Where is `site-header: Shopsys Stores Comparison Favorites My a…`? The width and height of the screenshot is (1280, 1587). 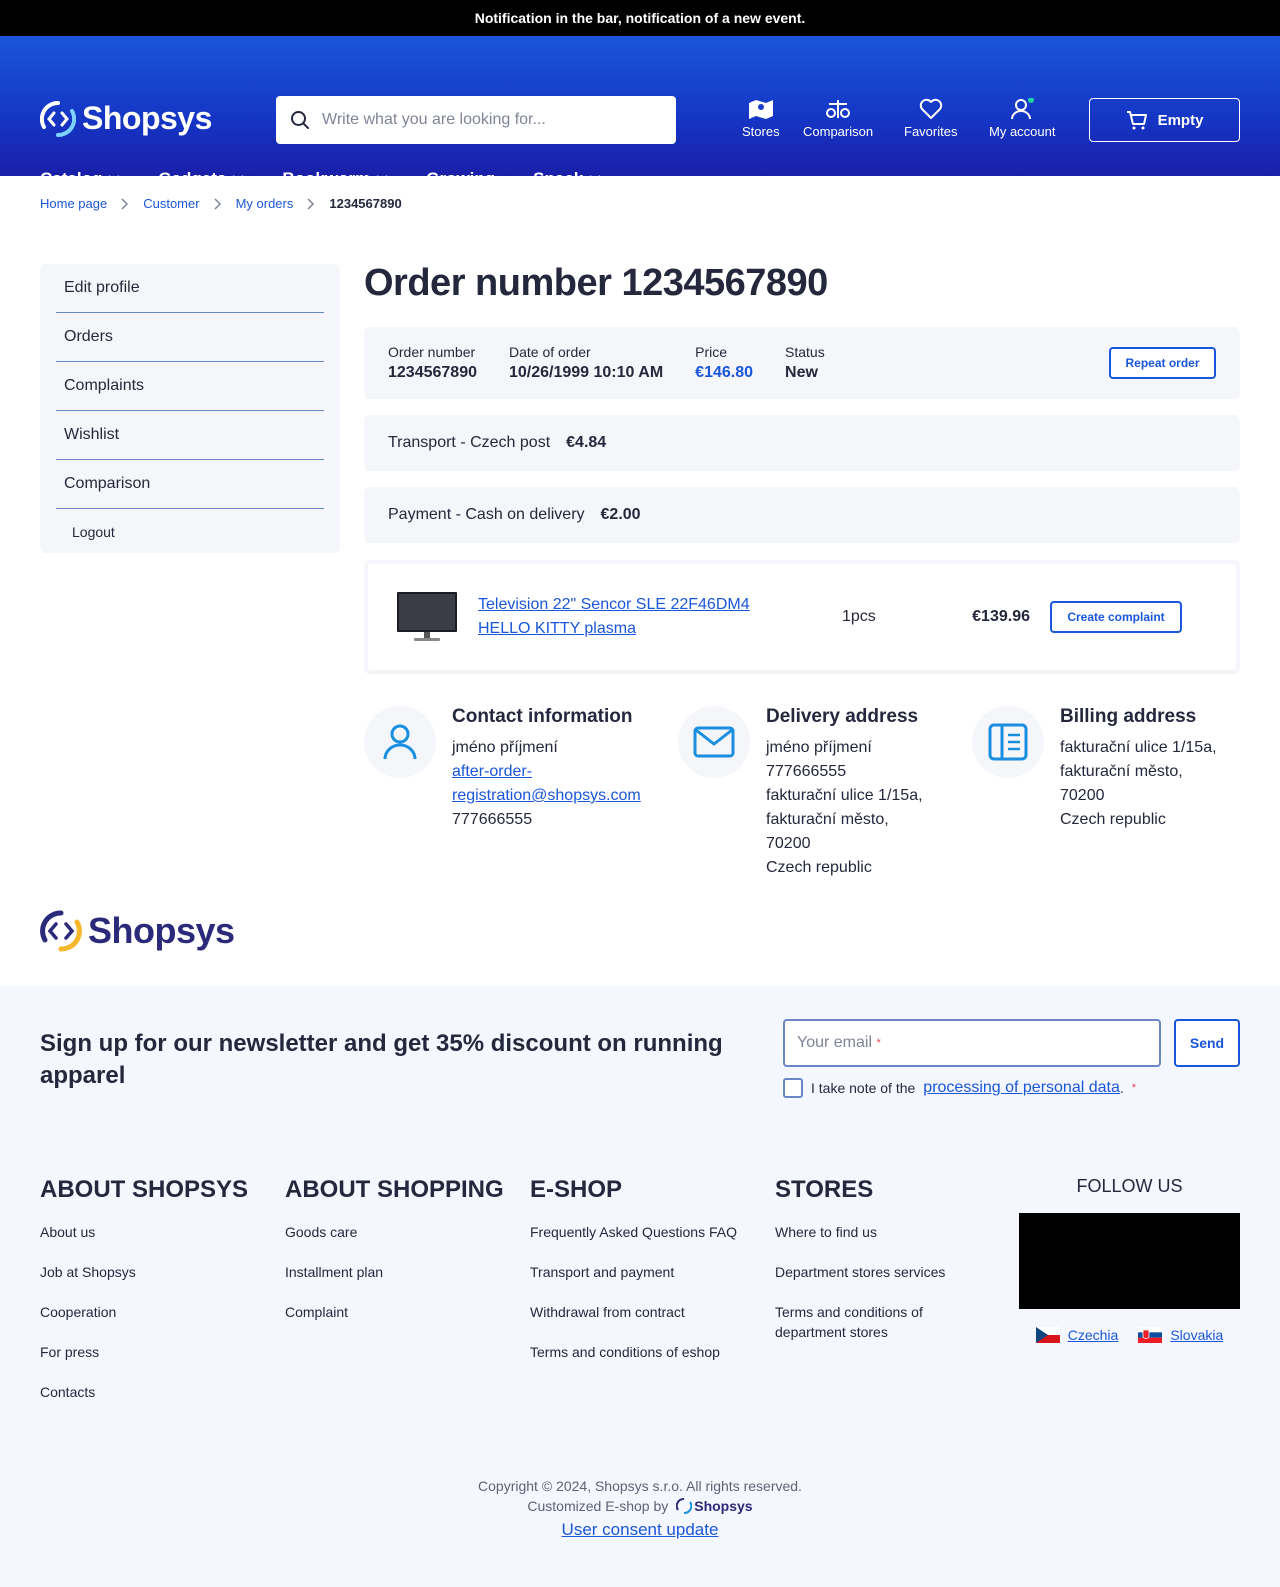 site-header: Shopsys Stores Comparison Favorites My a… is located at coordinates (640, 112).